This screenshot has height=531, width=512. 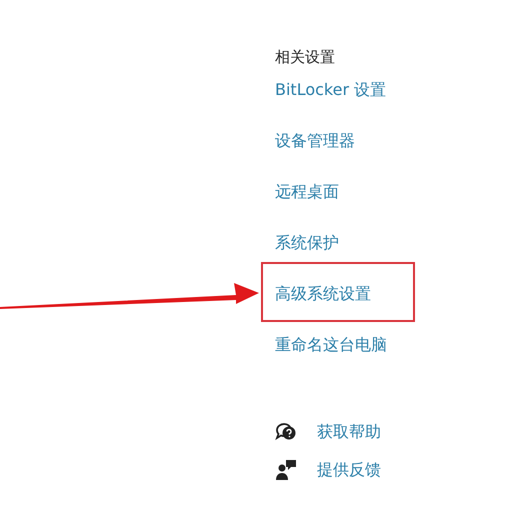 I want to click on help-icon, so click(x=286, y=432).